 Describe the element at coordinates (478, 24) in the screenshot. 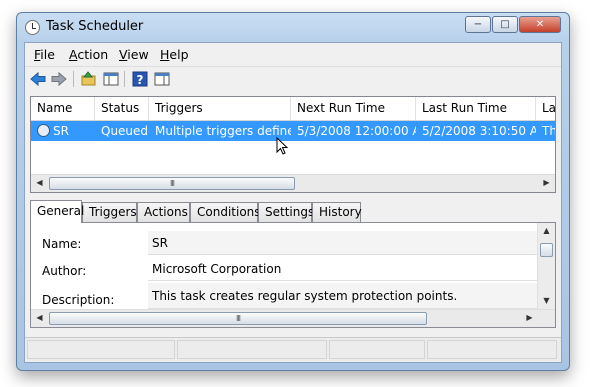

I see `minimize-button: −` at that location.